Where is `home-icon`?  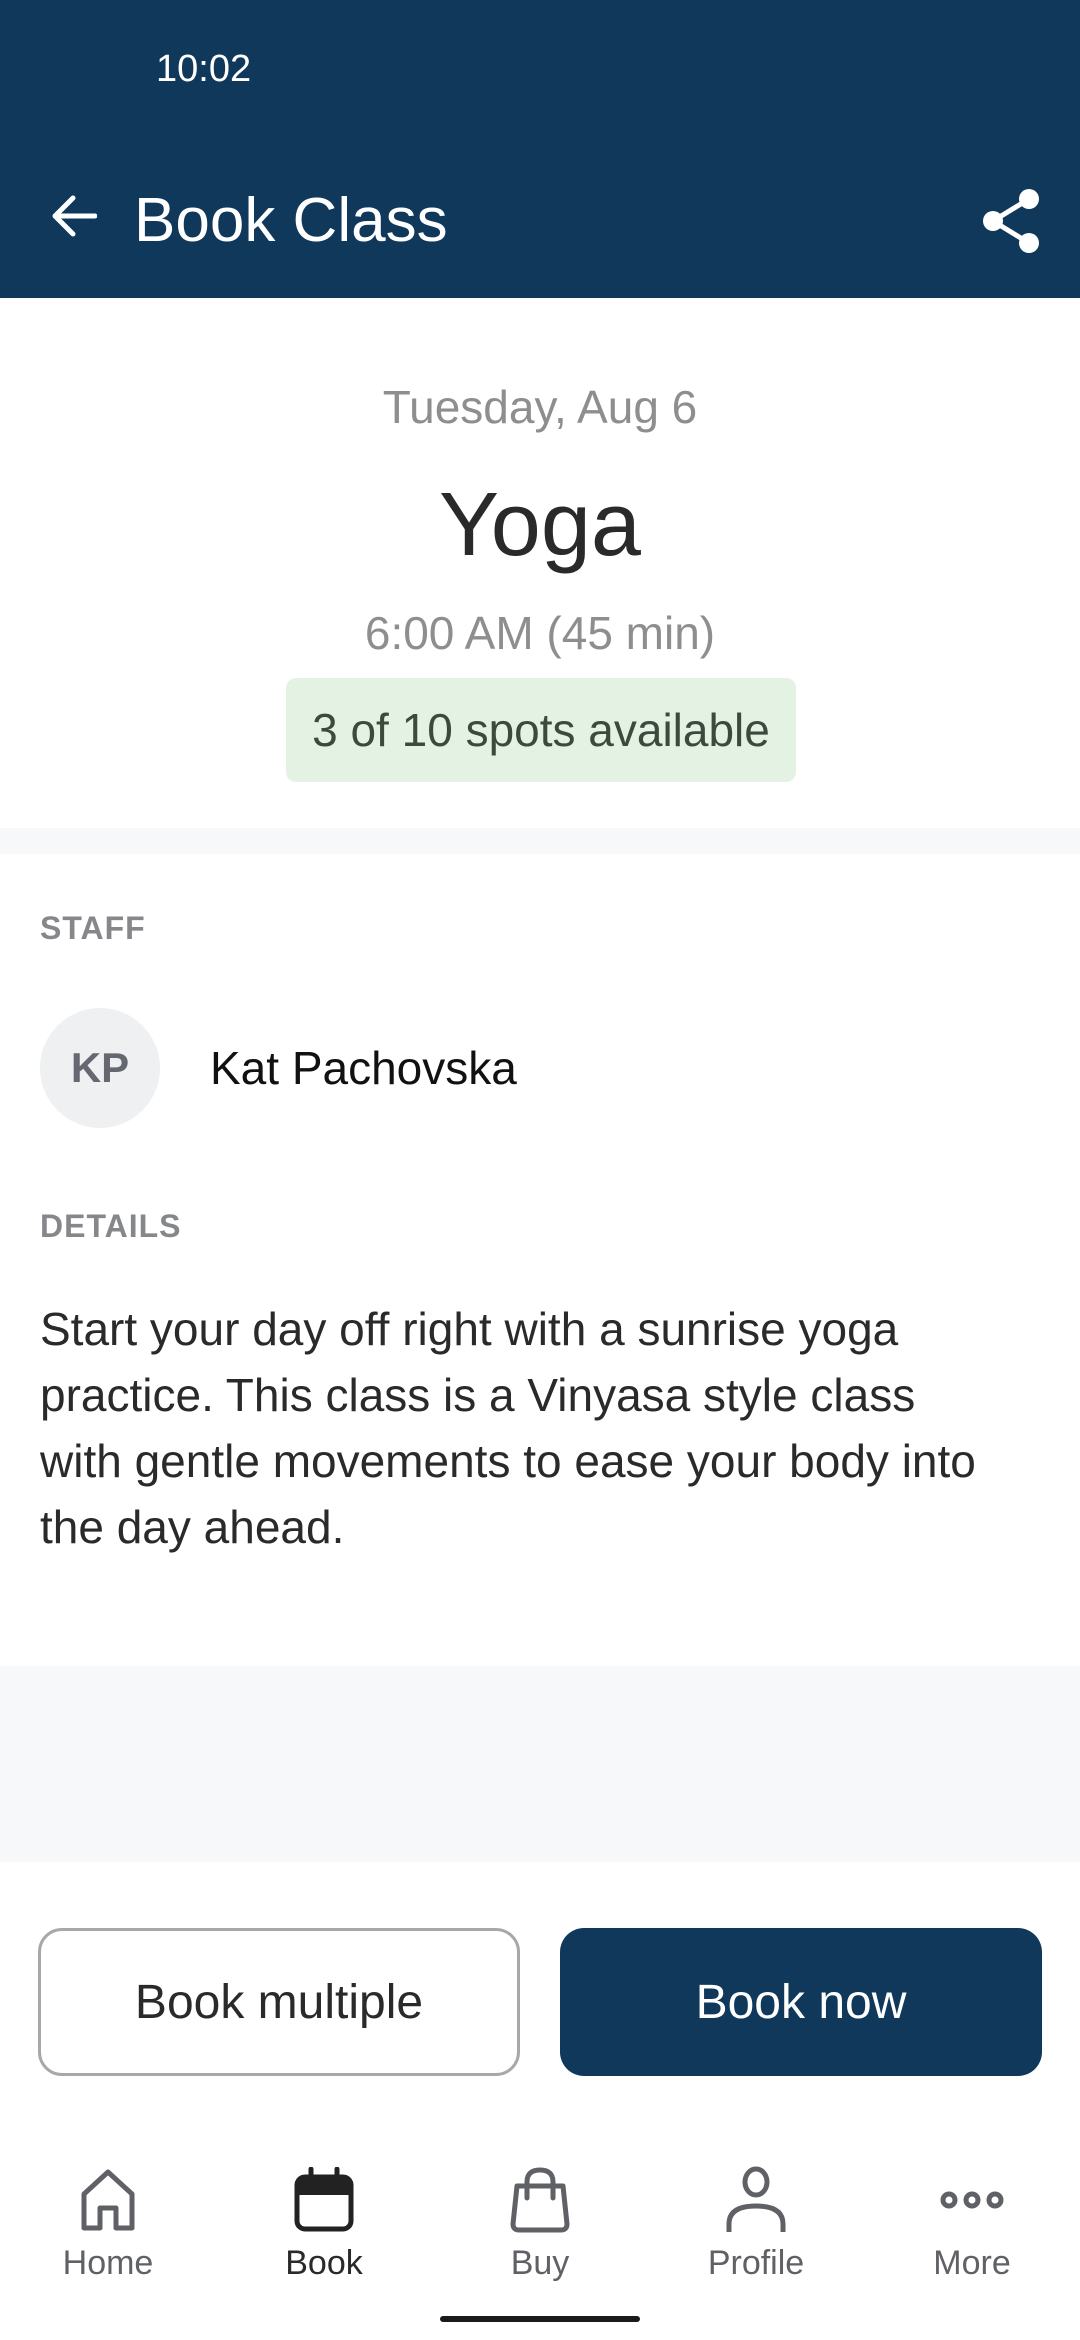 home-icon is located at coordinates (108, 2200).